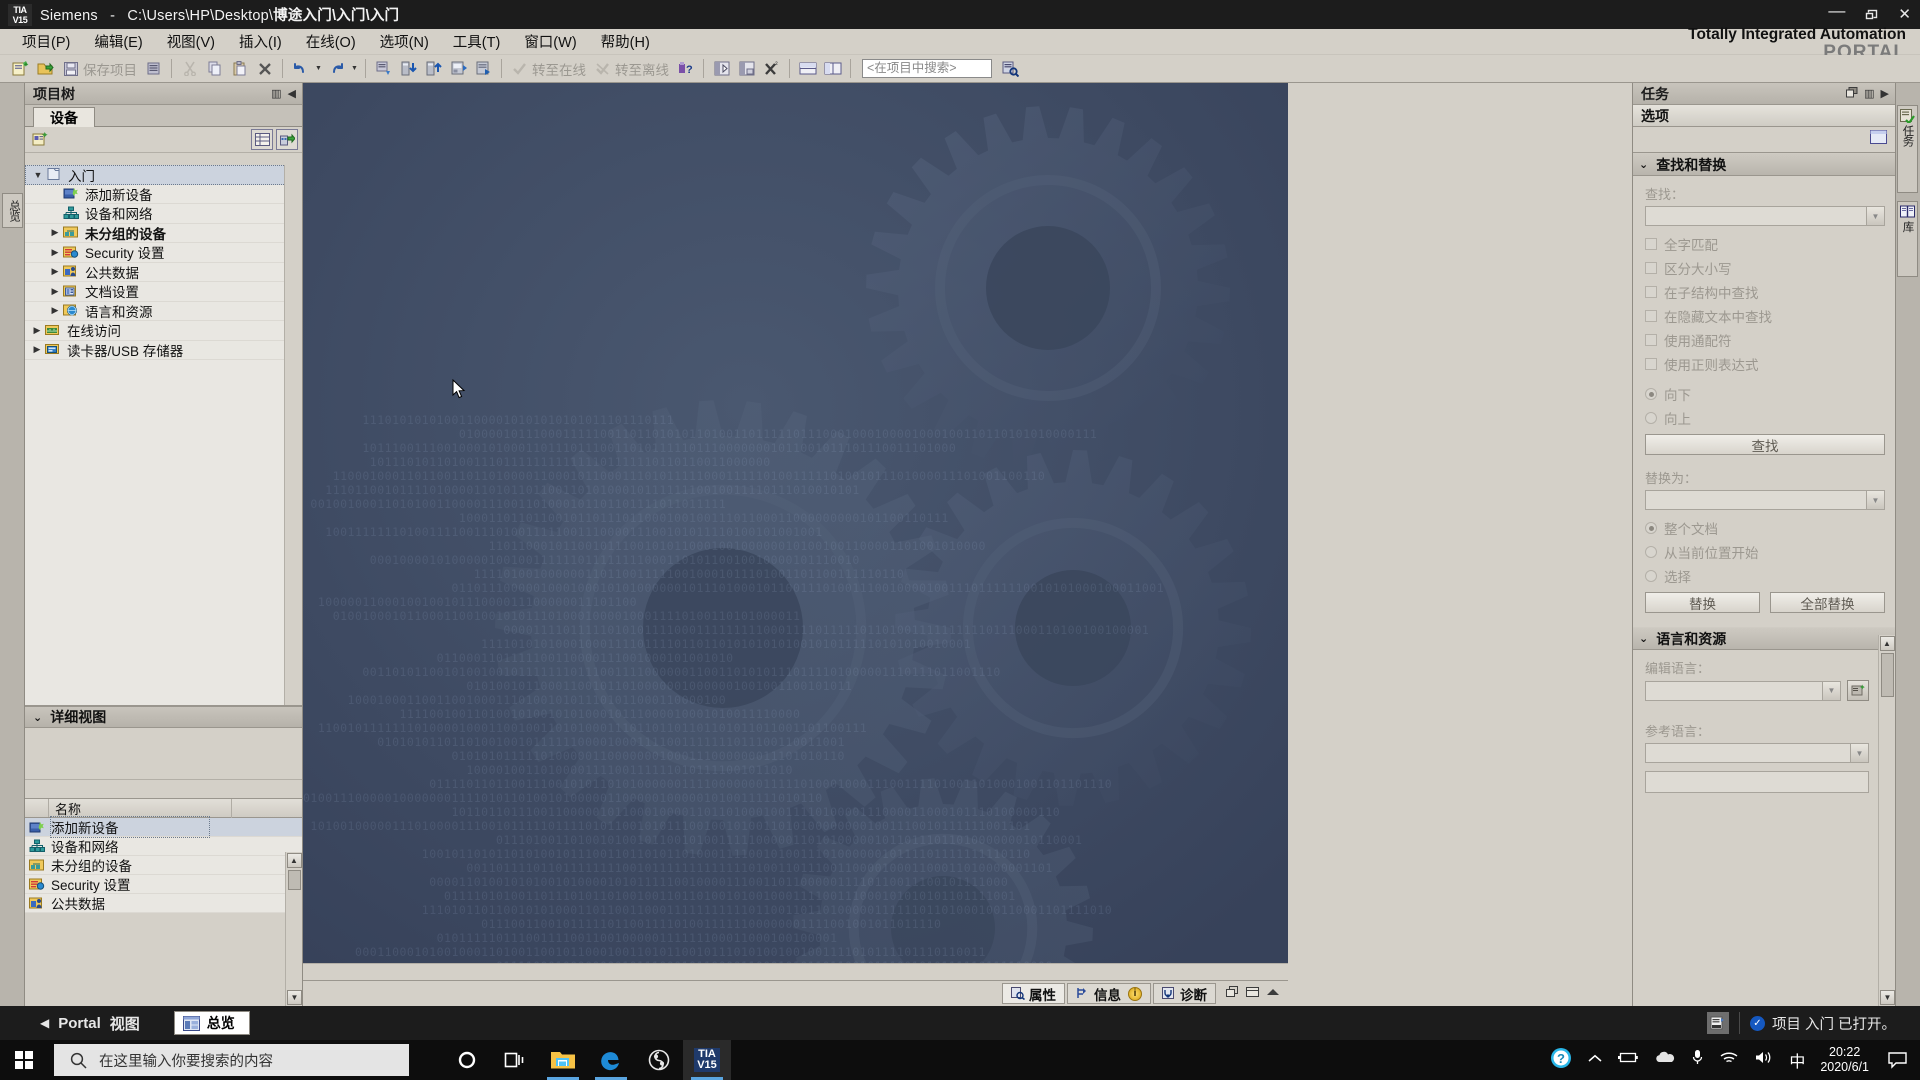 The height and width of the screenshot is (1080, 1920). What do you see at coordinates (264, 69) in the screenshot?
I see `delete-icon` at bounding box center [264, 69].